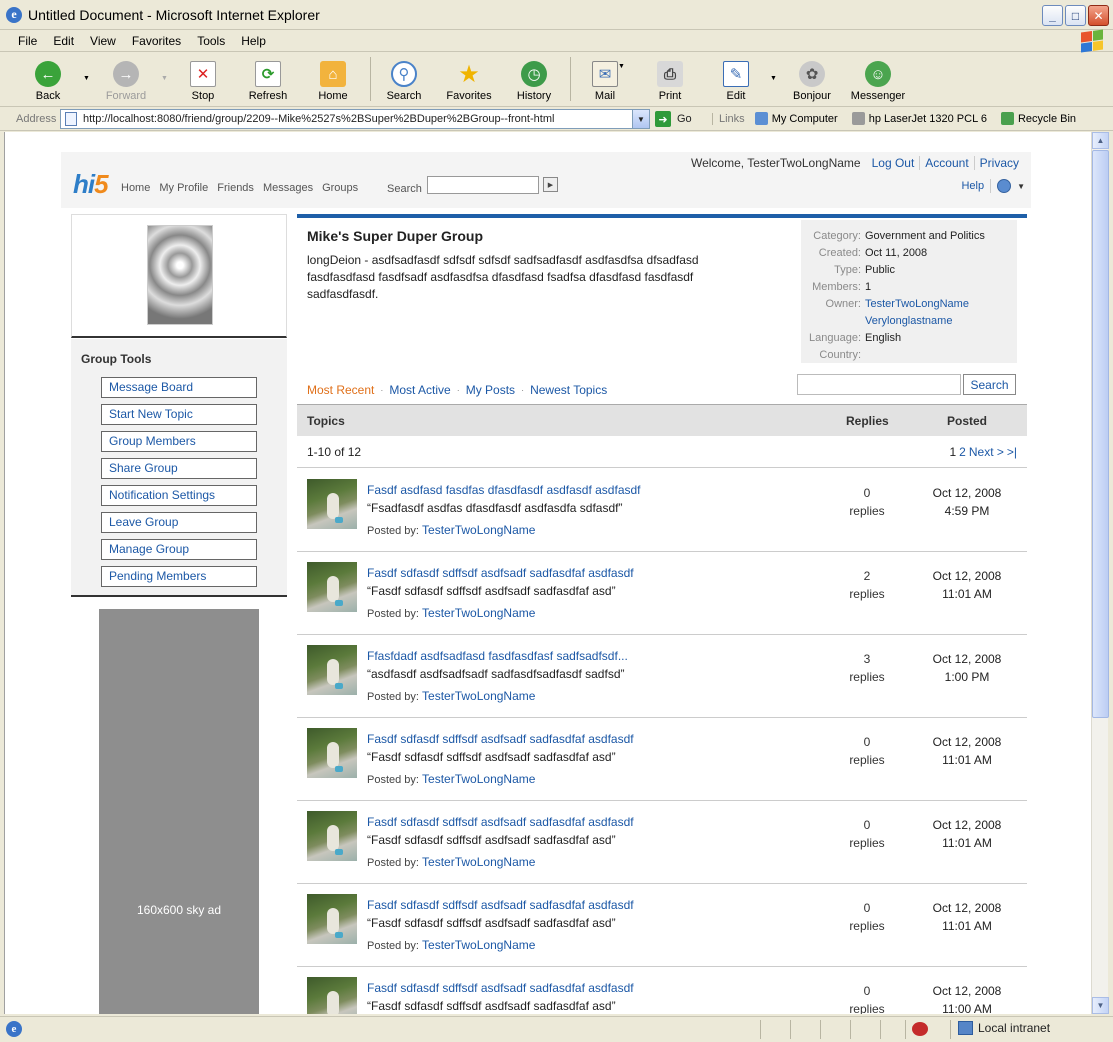 The height and width of the screenshot is (1042, 1113). I want to click on manage-group-button: Manage Group, so click(179, 549).